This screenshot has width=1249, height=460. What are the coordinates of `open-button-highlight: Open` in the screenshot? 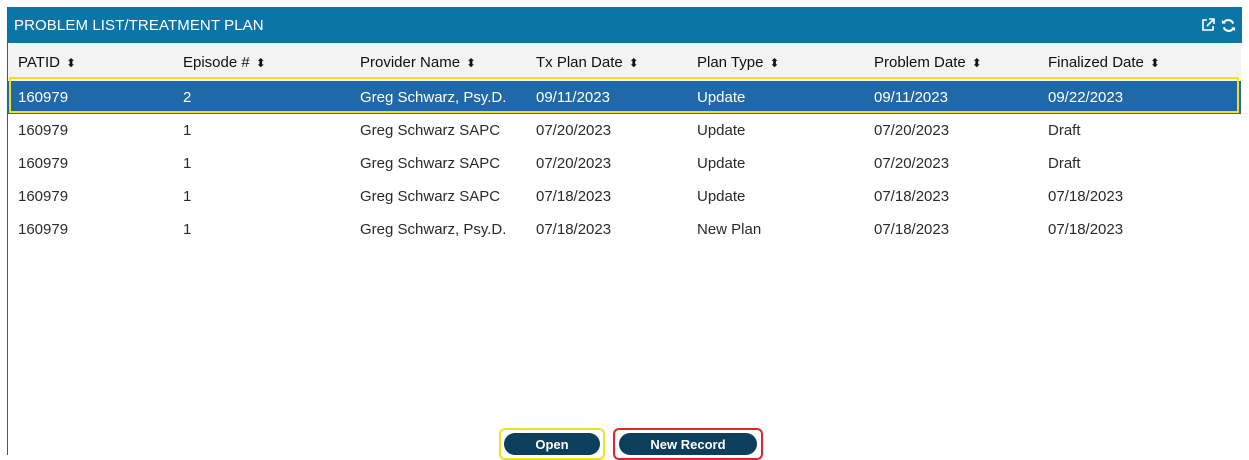 It's located at (552, 444).